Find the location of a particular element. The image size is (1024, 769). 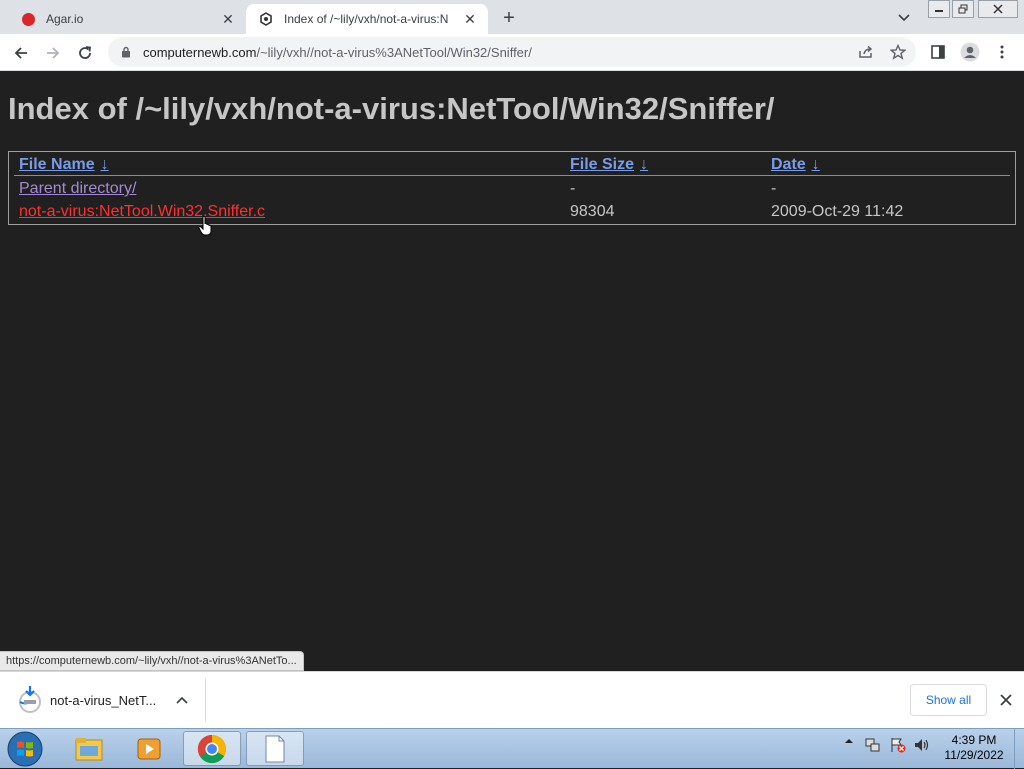

tab-index: Index of /~lily/vxh/not-a-virus:N ✕ is located at coordinates (367, 19).